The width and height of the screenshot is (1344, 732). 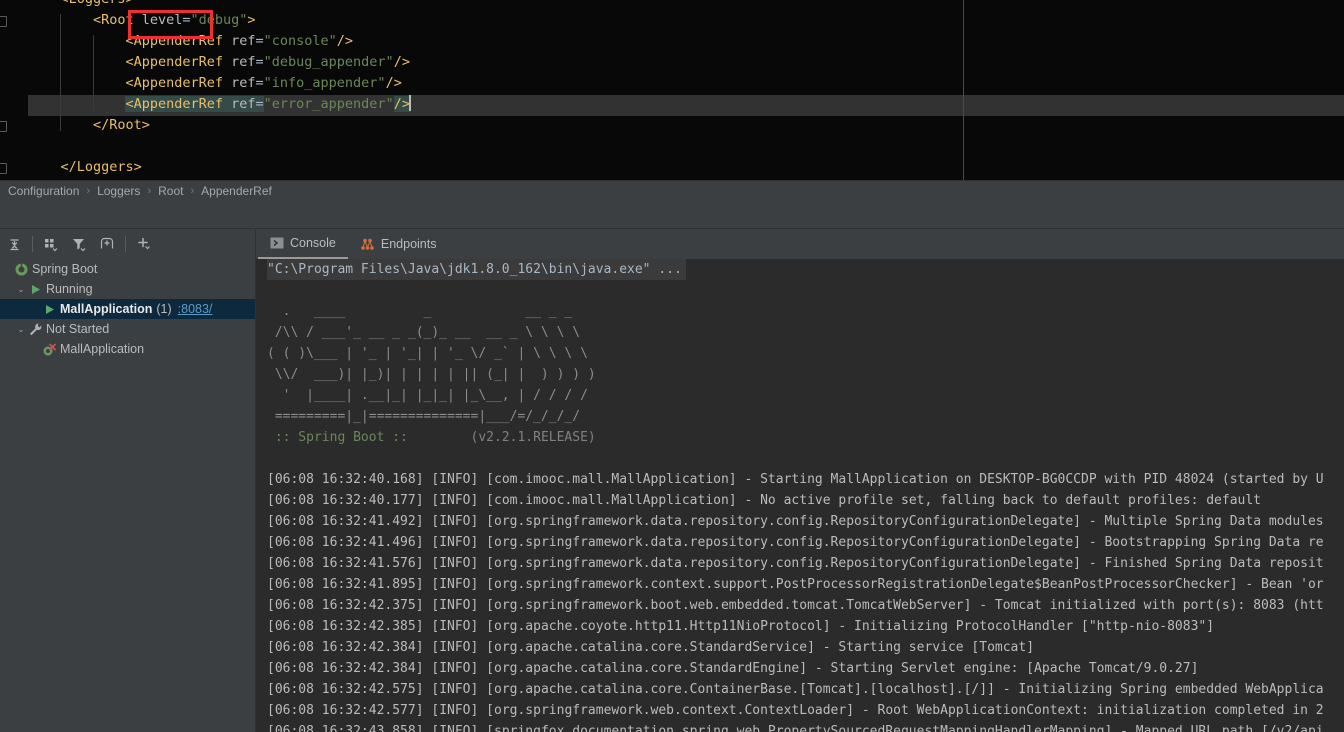 What do you see at coordinates (49, 349) in the screenshot?
I see `spring-error-icon` at bounding box center [49, 349].